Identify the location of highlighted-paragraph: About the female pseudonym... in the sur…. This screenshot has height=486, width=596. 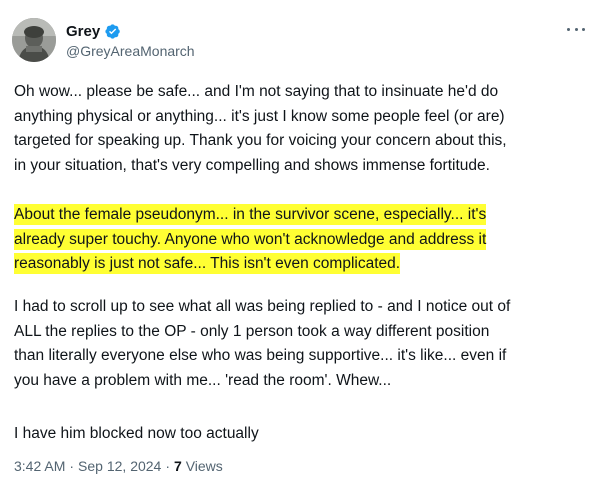
(301, 240).